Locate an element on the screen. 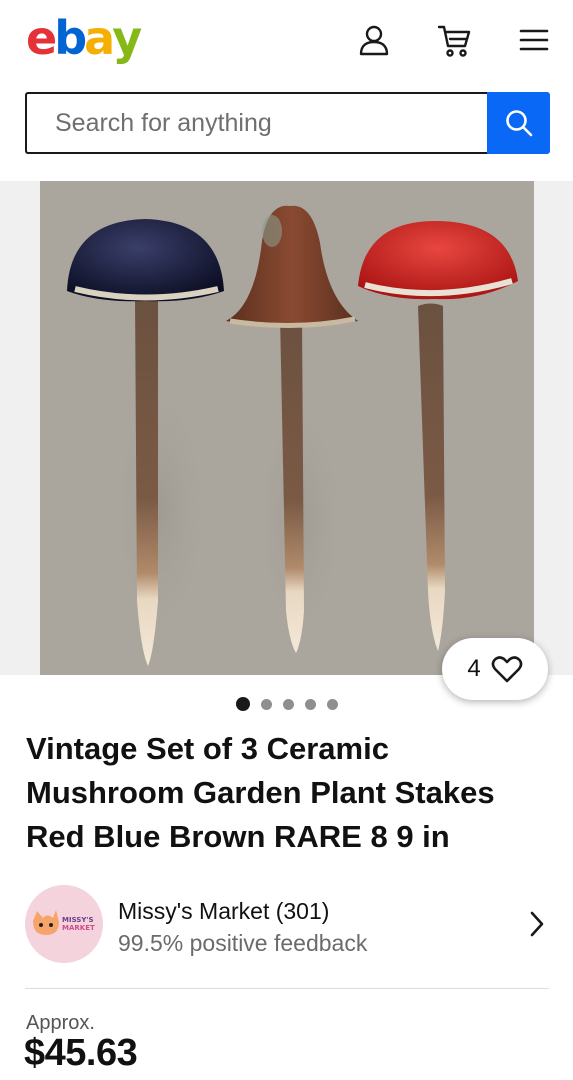 The height and width of the screenshot is (1080, 573). logo-letter-e: e is located at coordinates (41, 38).